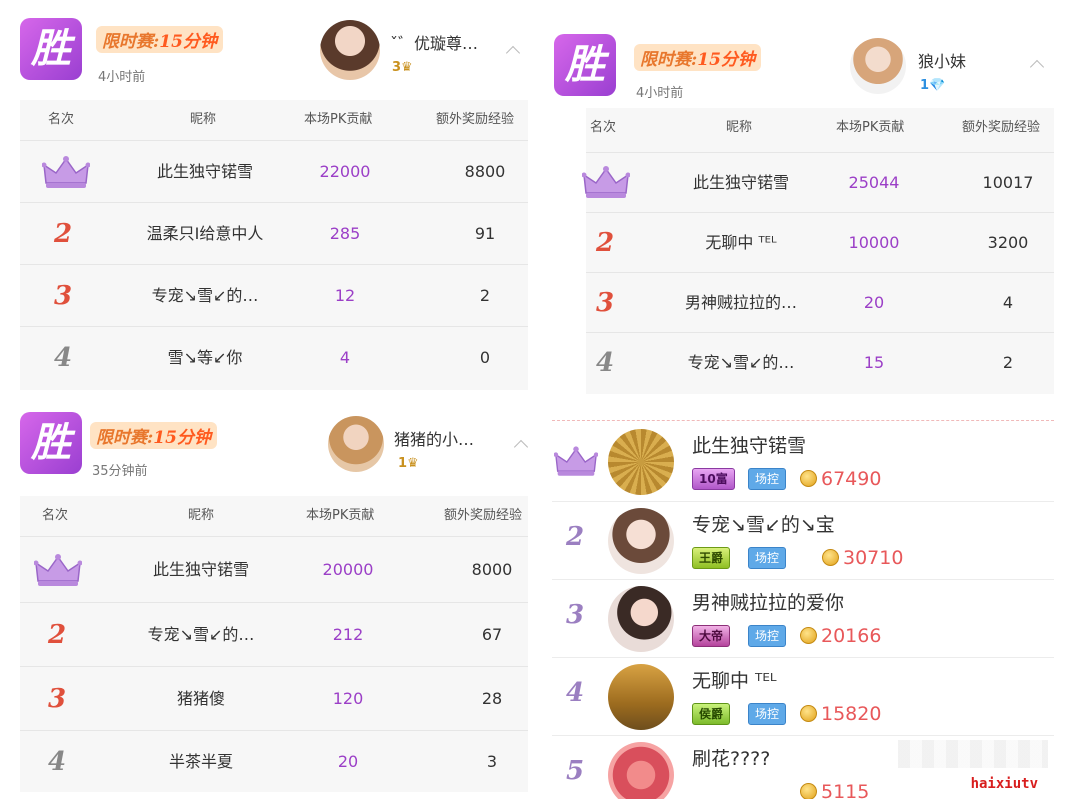 This screenshot has width=1078, height=799. I want to click on list-item: 4 无聊中 ᵀᴱᴸ 侯爵 场控 15820, so click(803, 696).